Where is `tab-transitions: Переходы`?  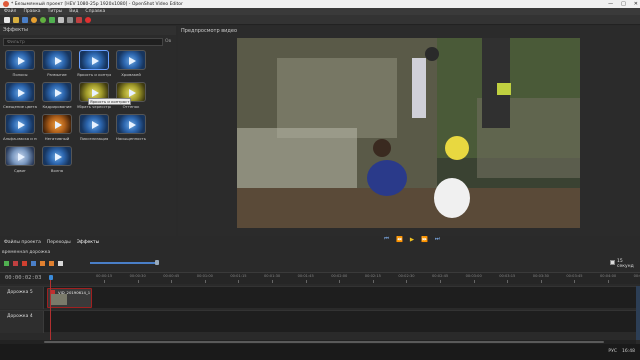 tab-transitions: Переходы is located at coordinates (59, 242).